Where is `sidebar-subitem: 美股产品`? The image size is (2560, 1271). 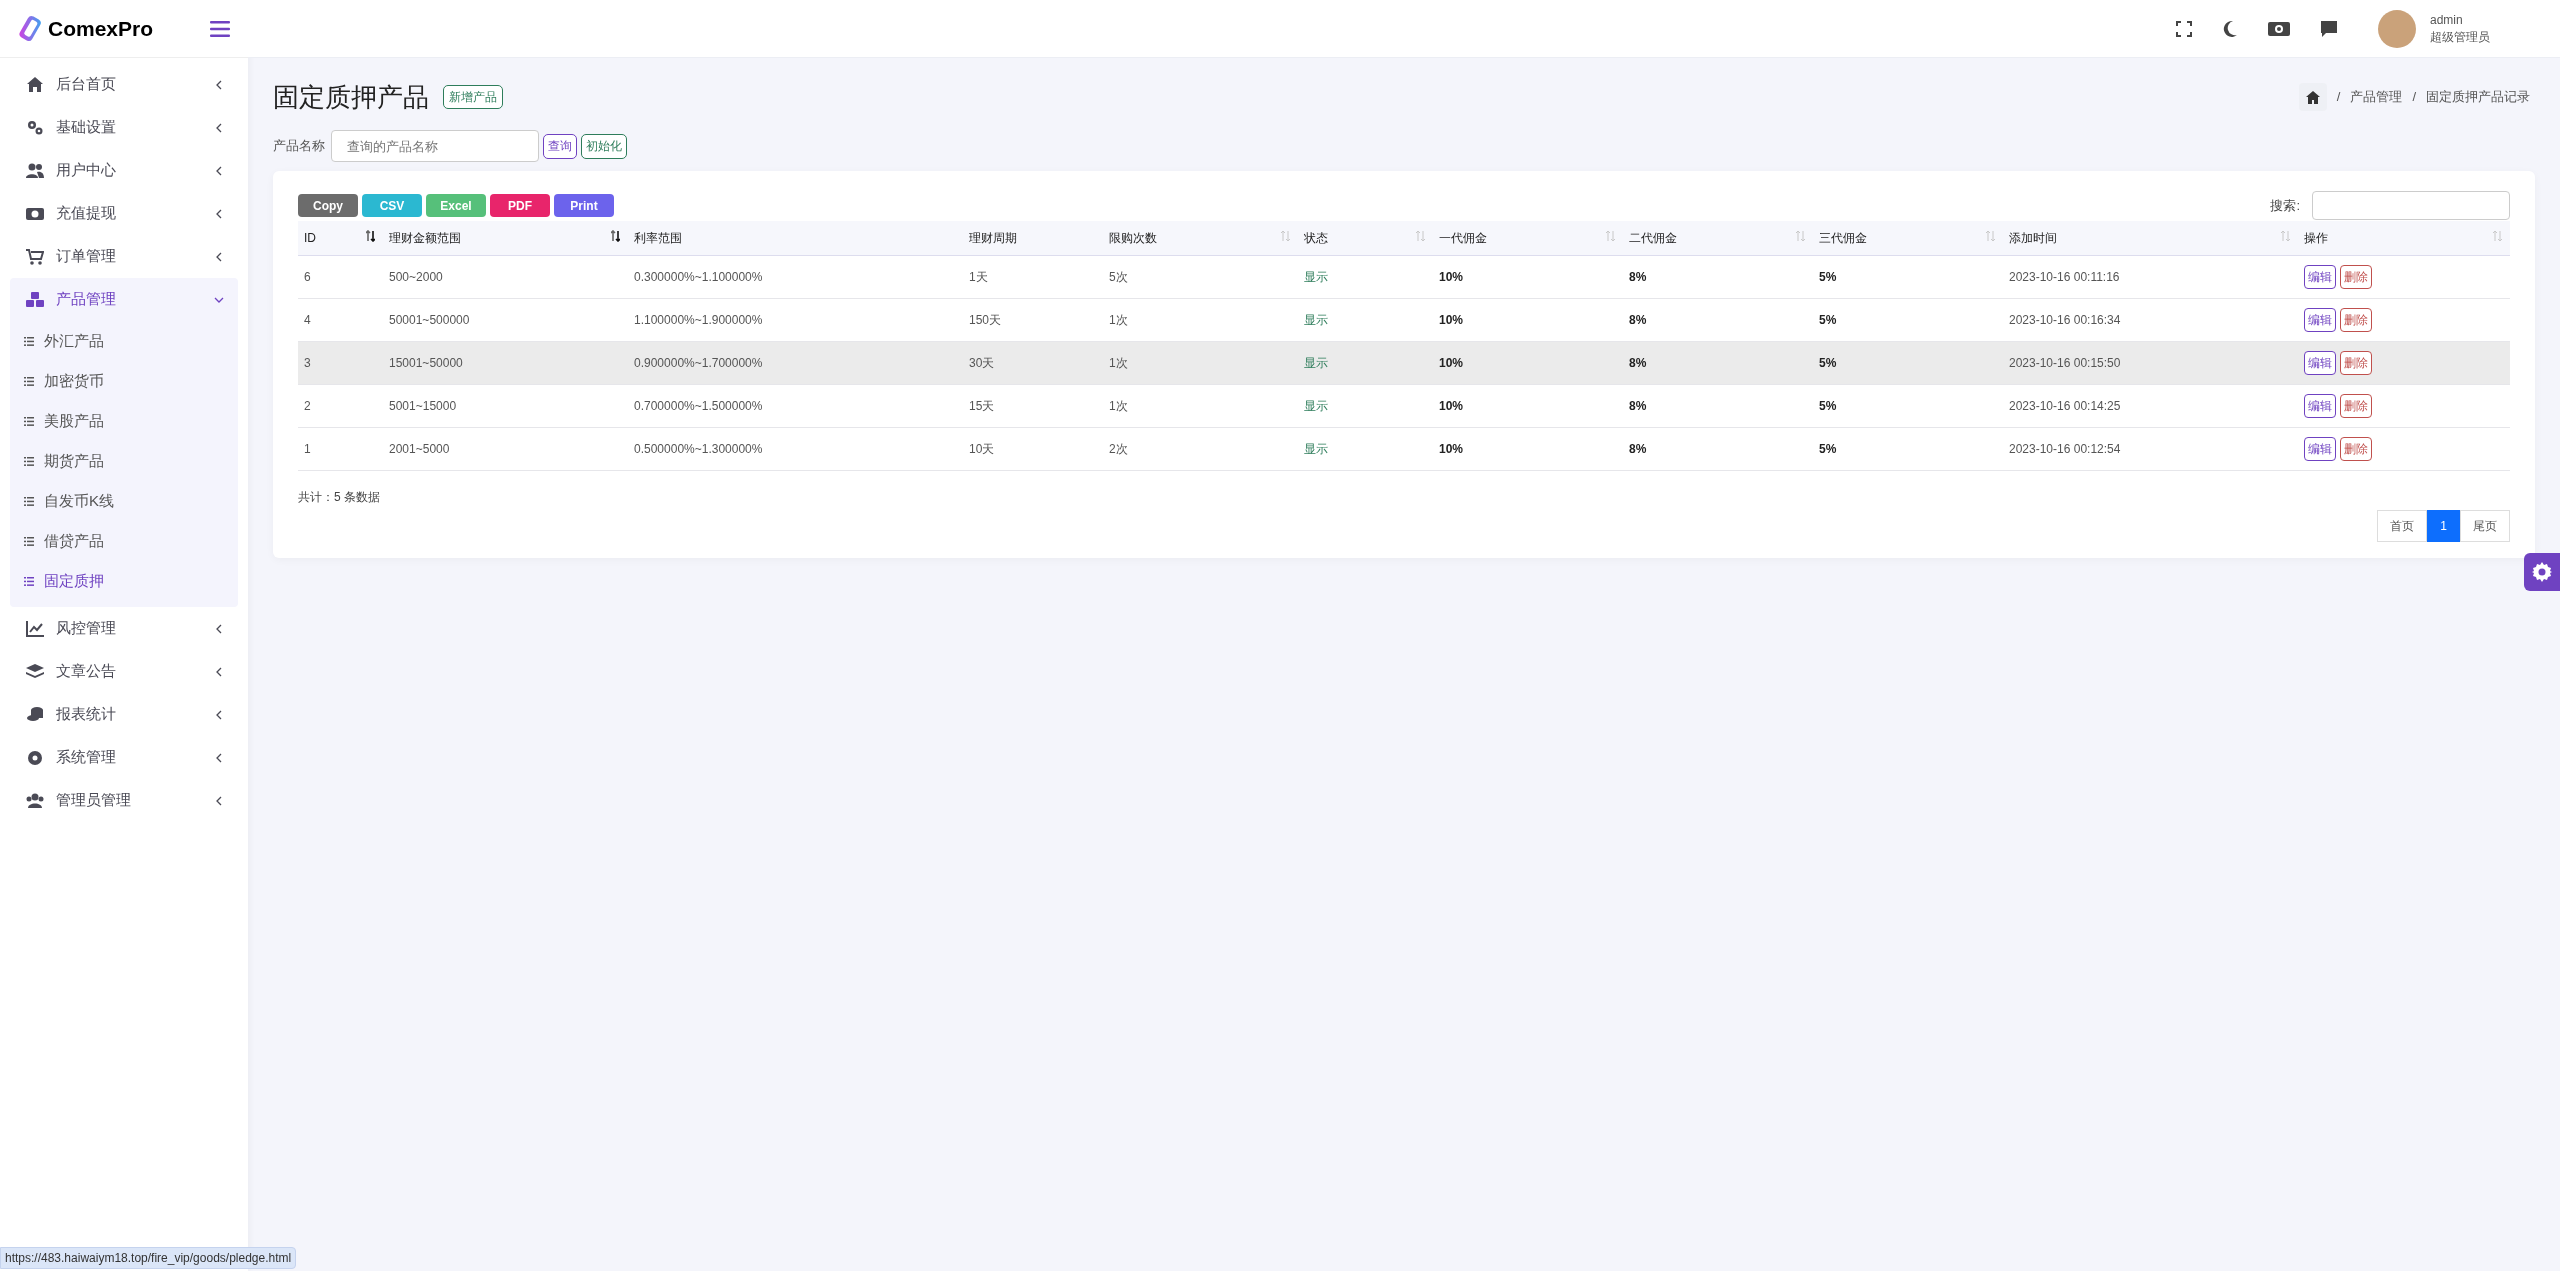
sidebar-subitem: 美股产品 is located at coordinates (124, 421).